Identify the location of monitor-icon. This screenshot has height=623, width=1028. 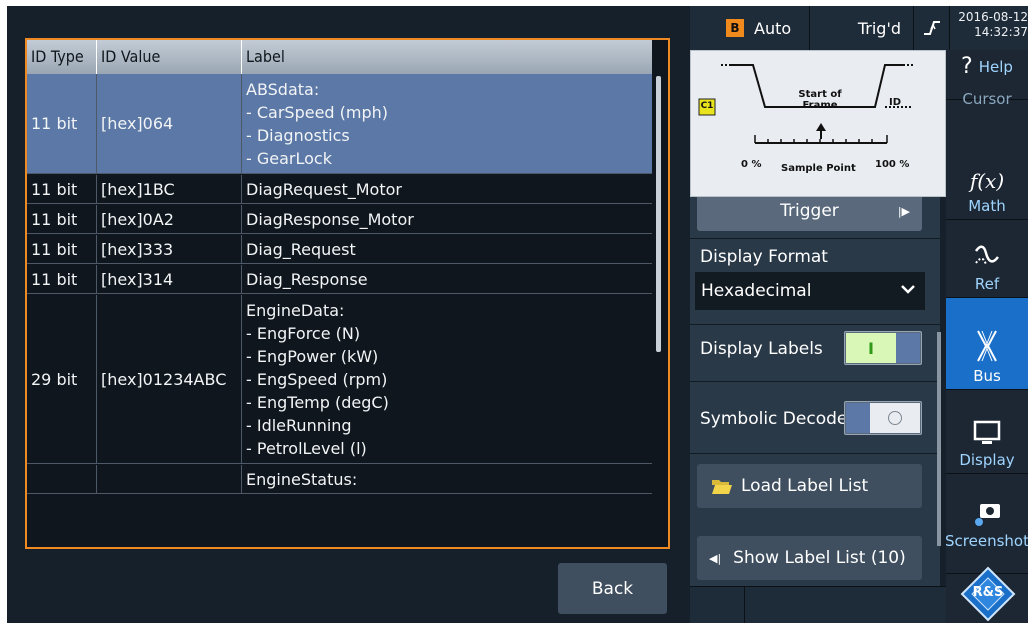
(987, 432).